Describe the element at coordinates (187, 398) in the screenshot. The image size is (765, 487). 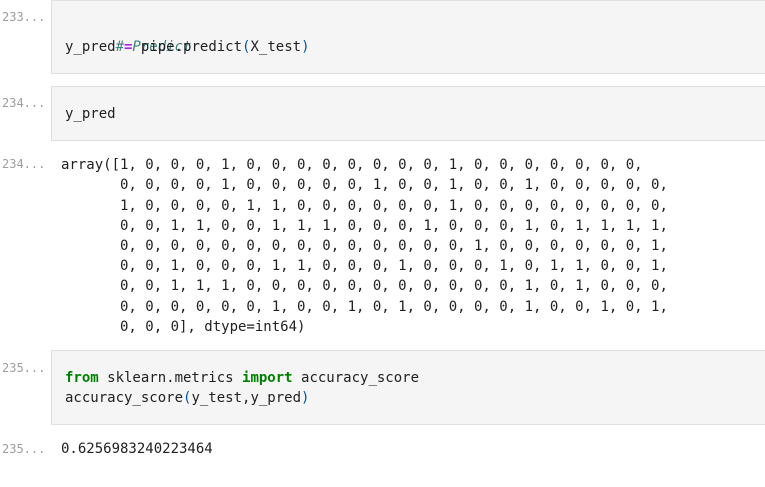
I see `code-line-call: accuracy_score(y_test,y_pred)` at that location.